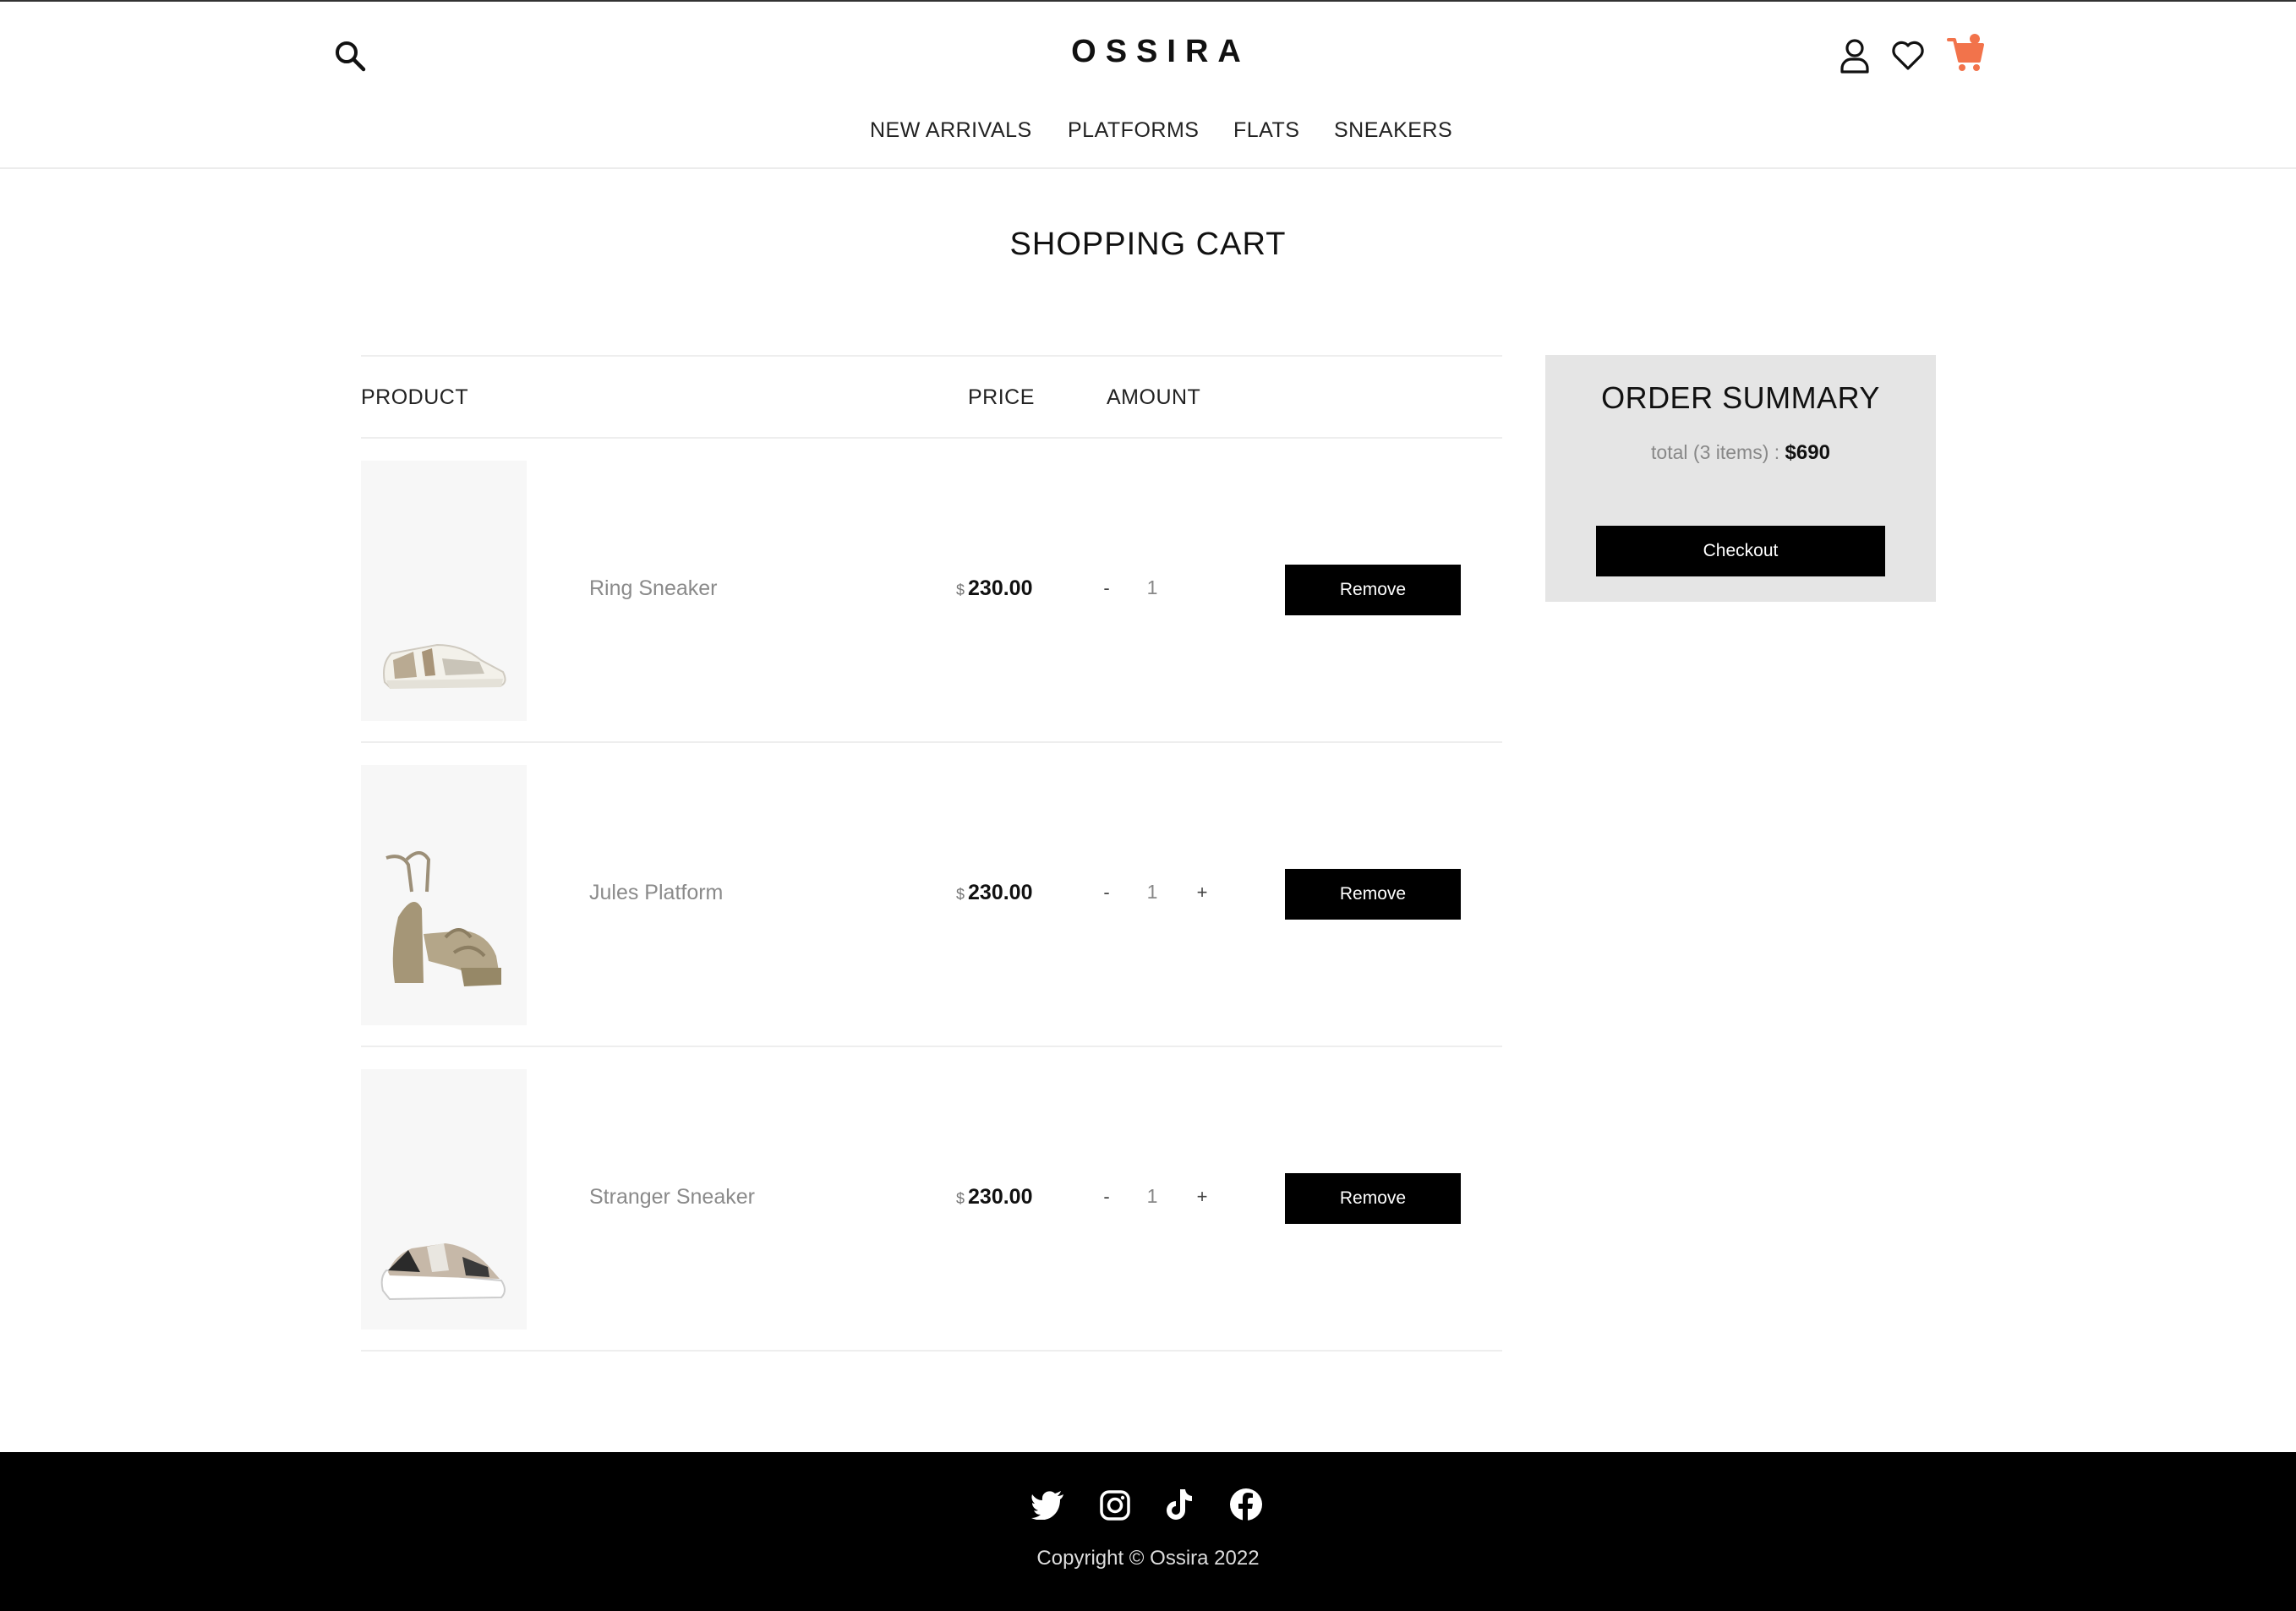 The width and height of the screenshot is (2296, 1611). Describe the element at coordinates (1854, 55) in the screenshot. I see `user-icon` at that location.